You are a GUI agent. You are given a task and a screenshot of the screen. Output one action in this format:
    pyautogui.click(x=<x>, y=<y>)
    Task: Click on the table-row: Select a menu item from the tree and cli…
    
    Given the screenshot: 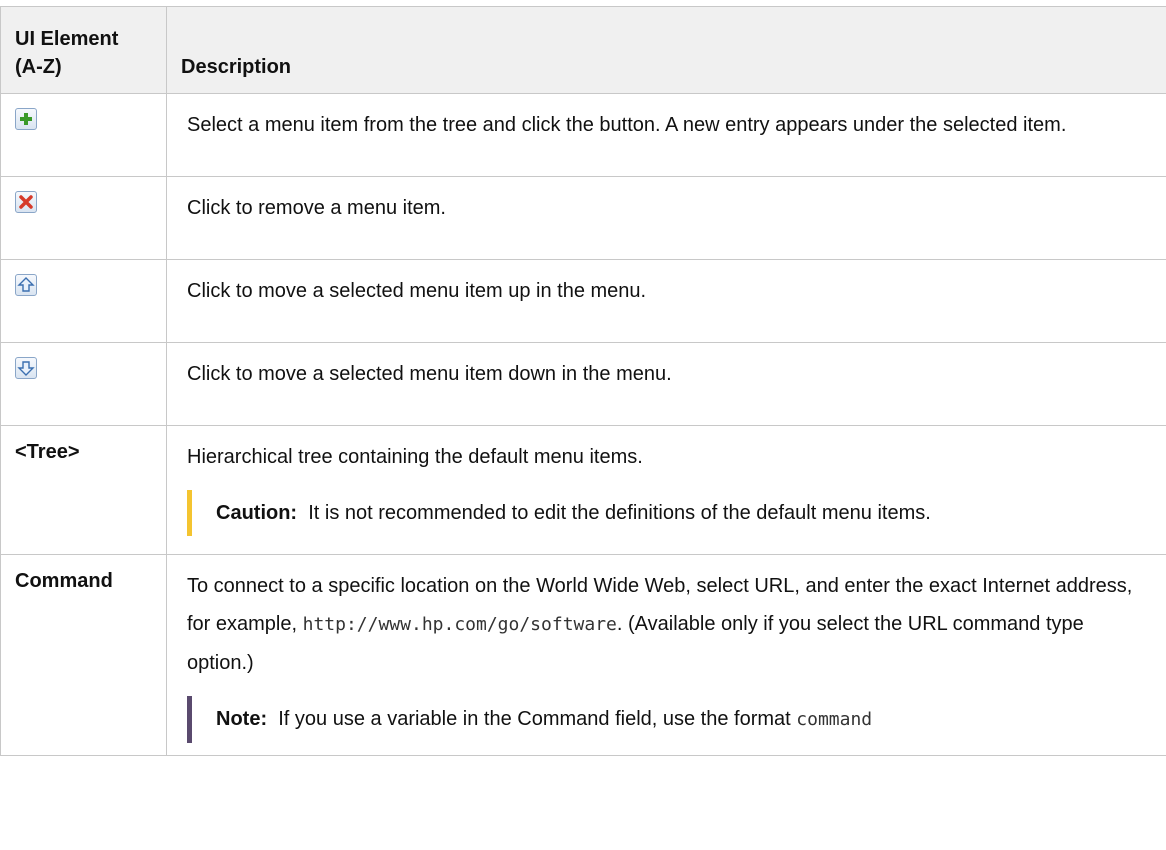 What is the action you would take?
    pyautogui.click(x=583, y=135)
    